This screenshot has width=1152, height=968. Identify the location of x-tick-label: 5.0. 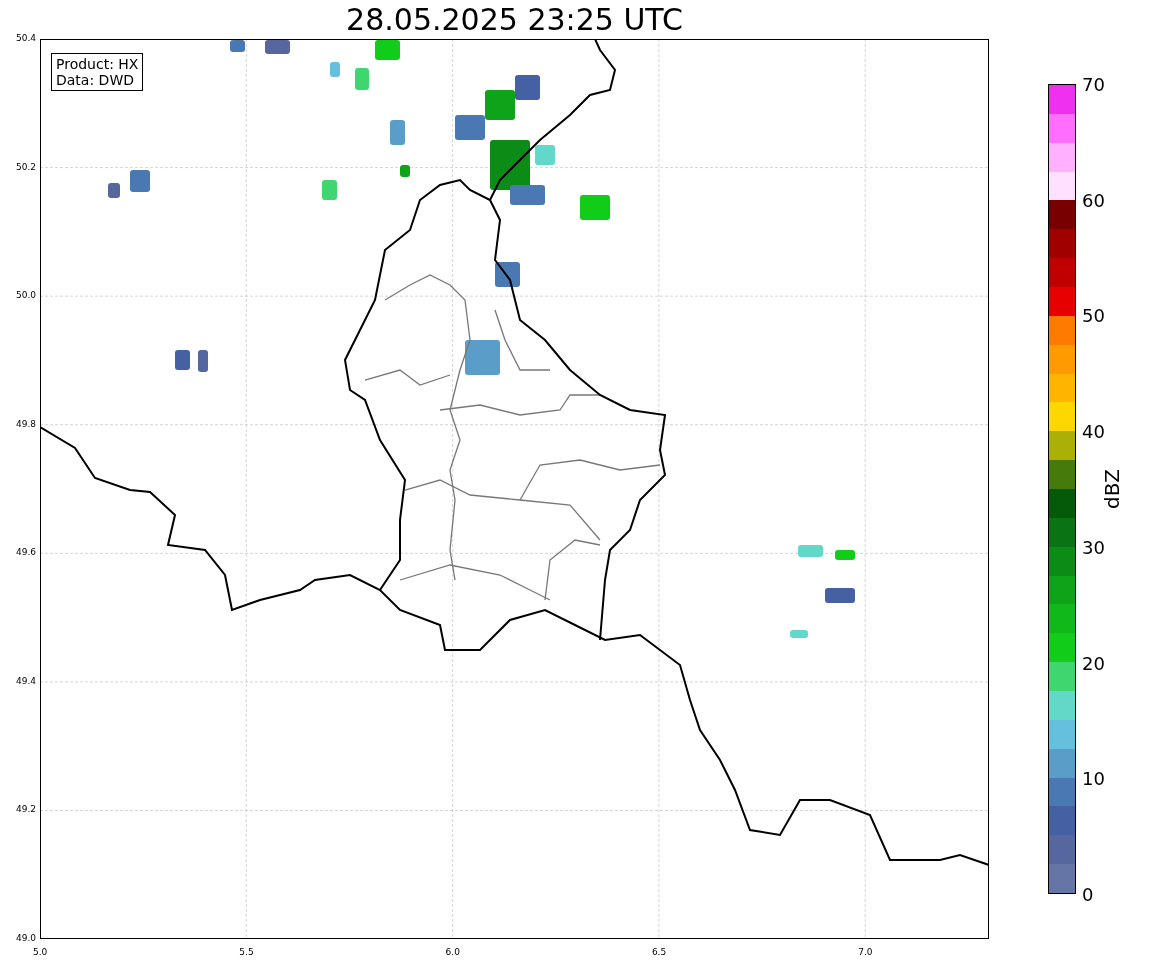
(40, 952).